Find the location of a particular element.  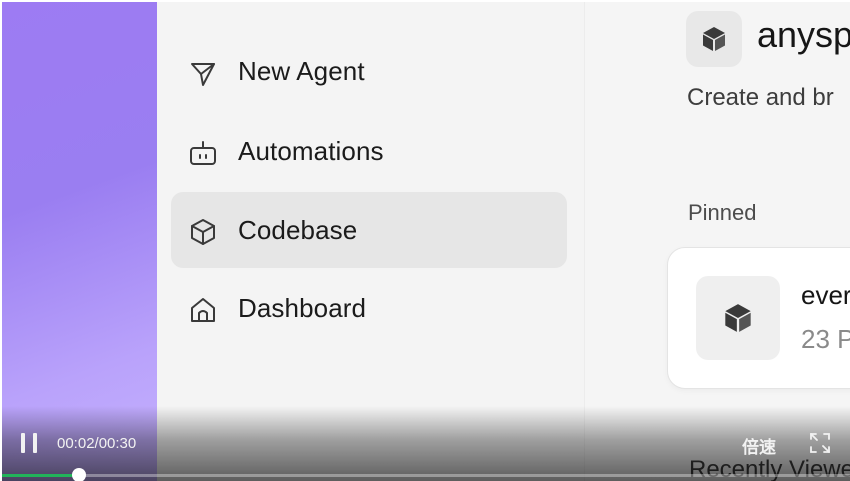

repo-avatar is located at coordinates (714, 39).